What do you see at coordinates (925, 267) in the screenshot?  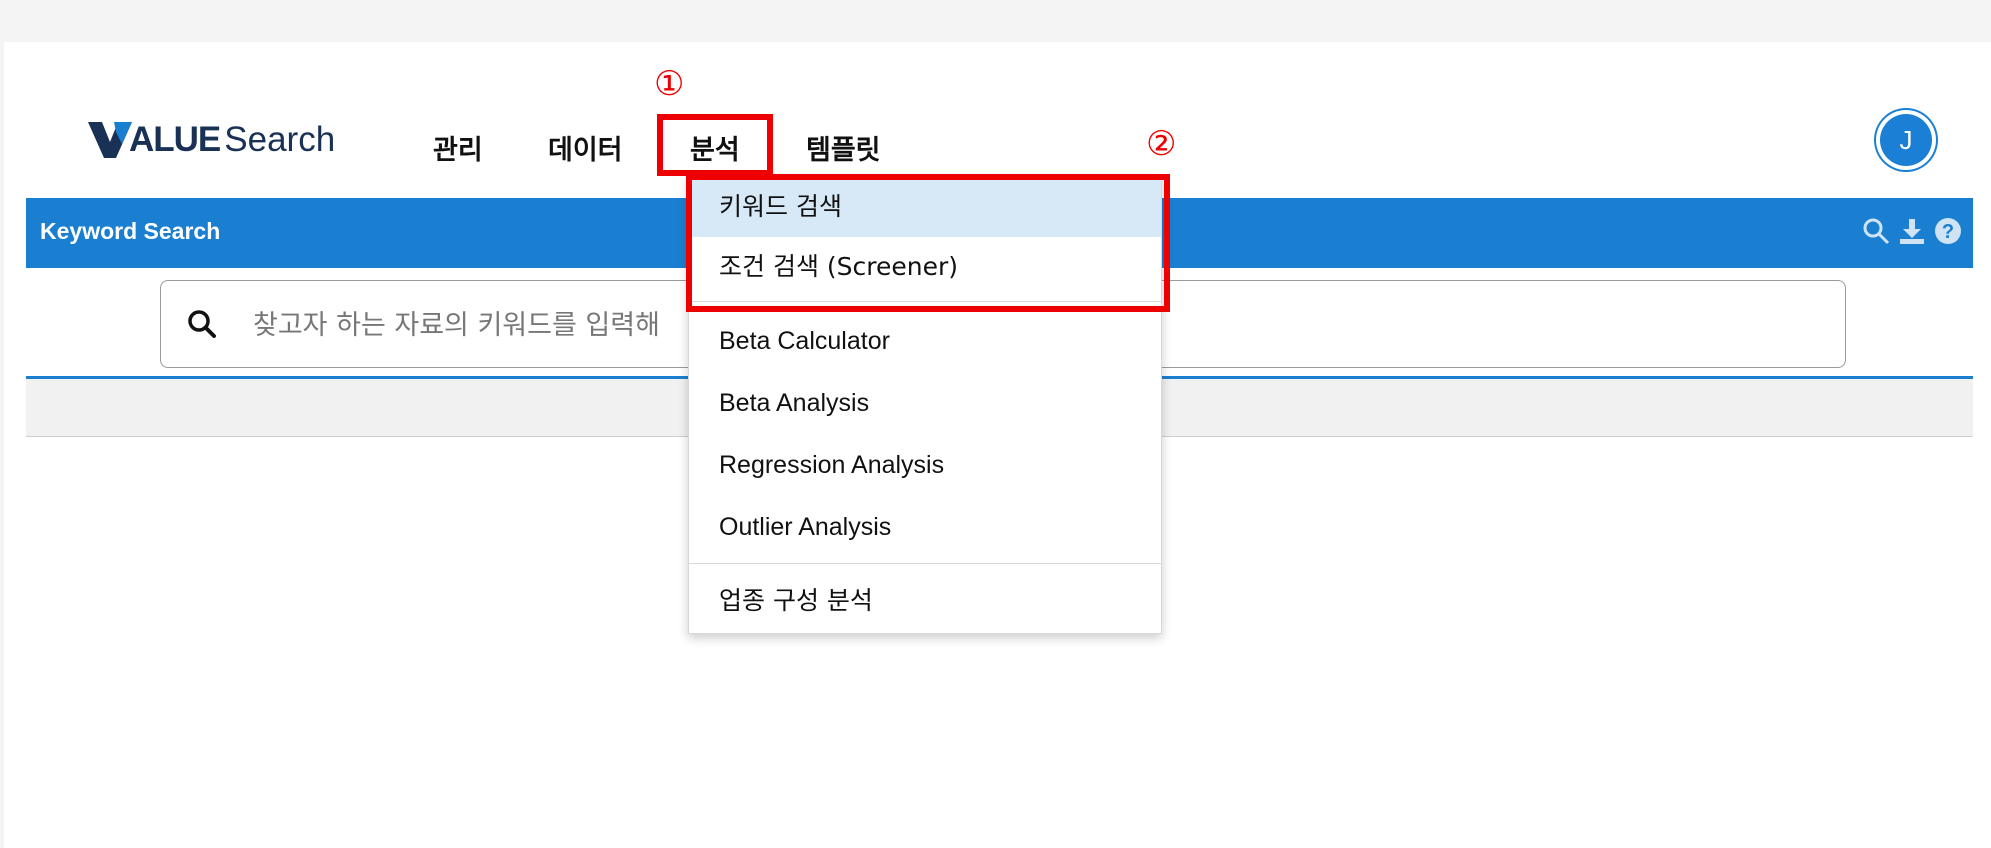 I see `menu-item-screener: 조건 검색 (Screener)` at bounding box center [925, 267].